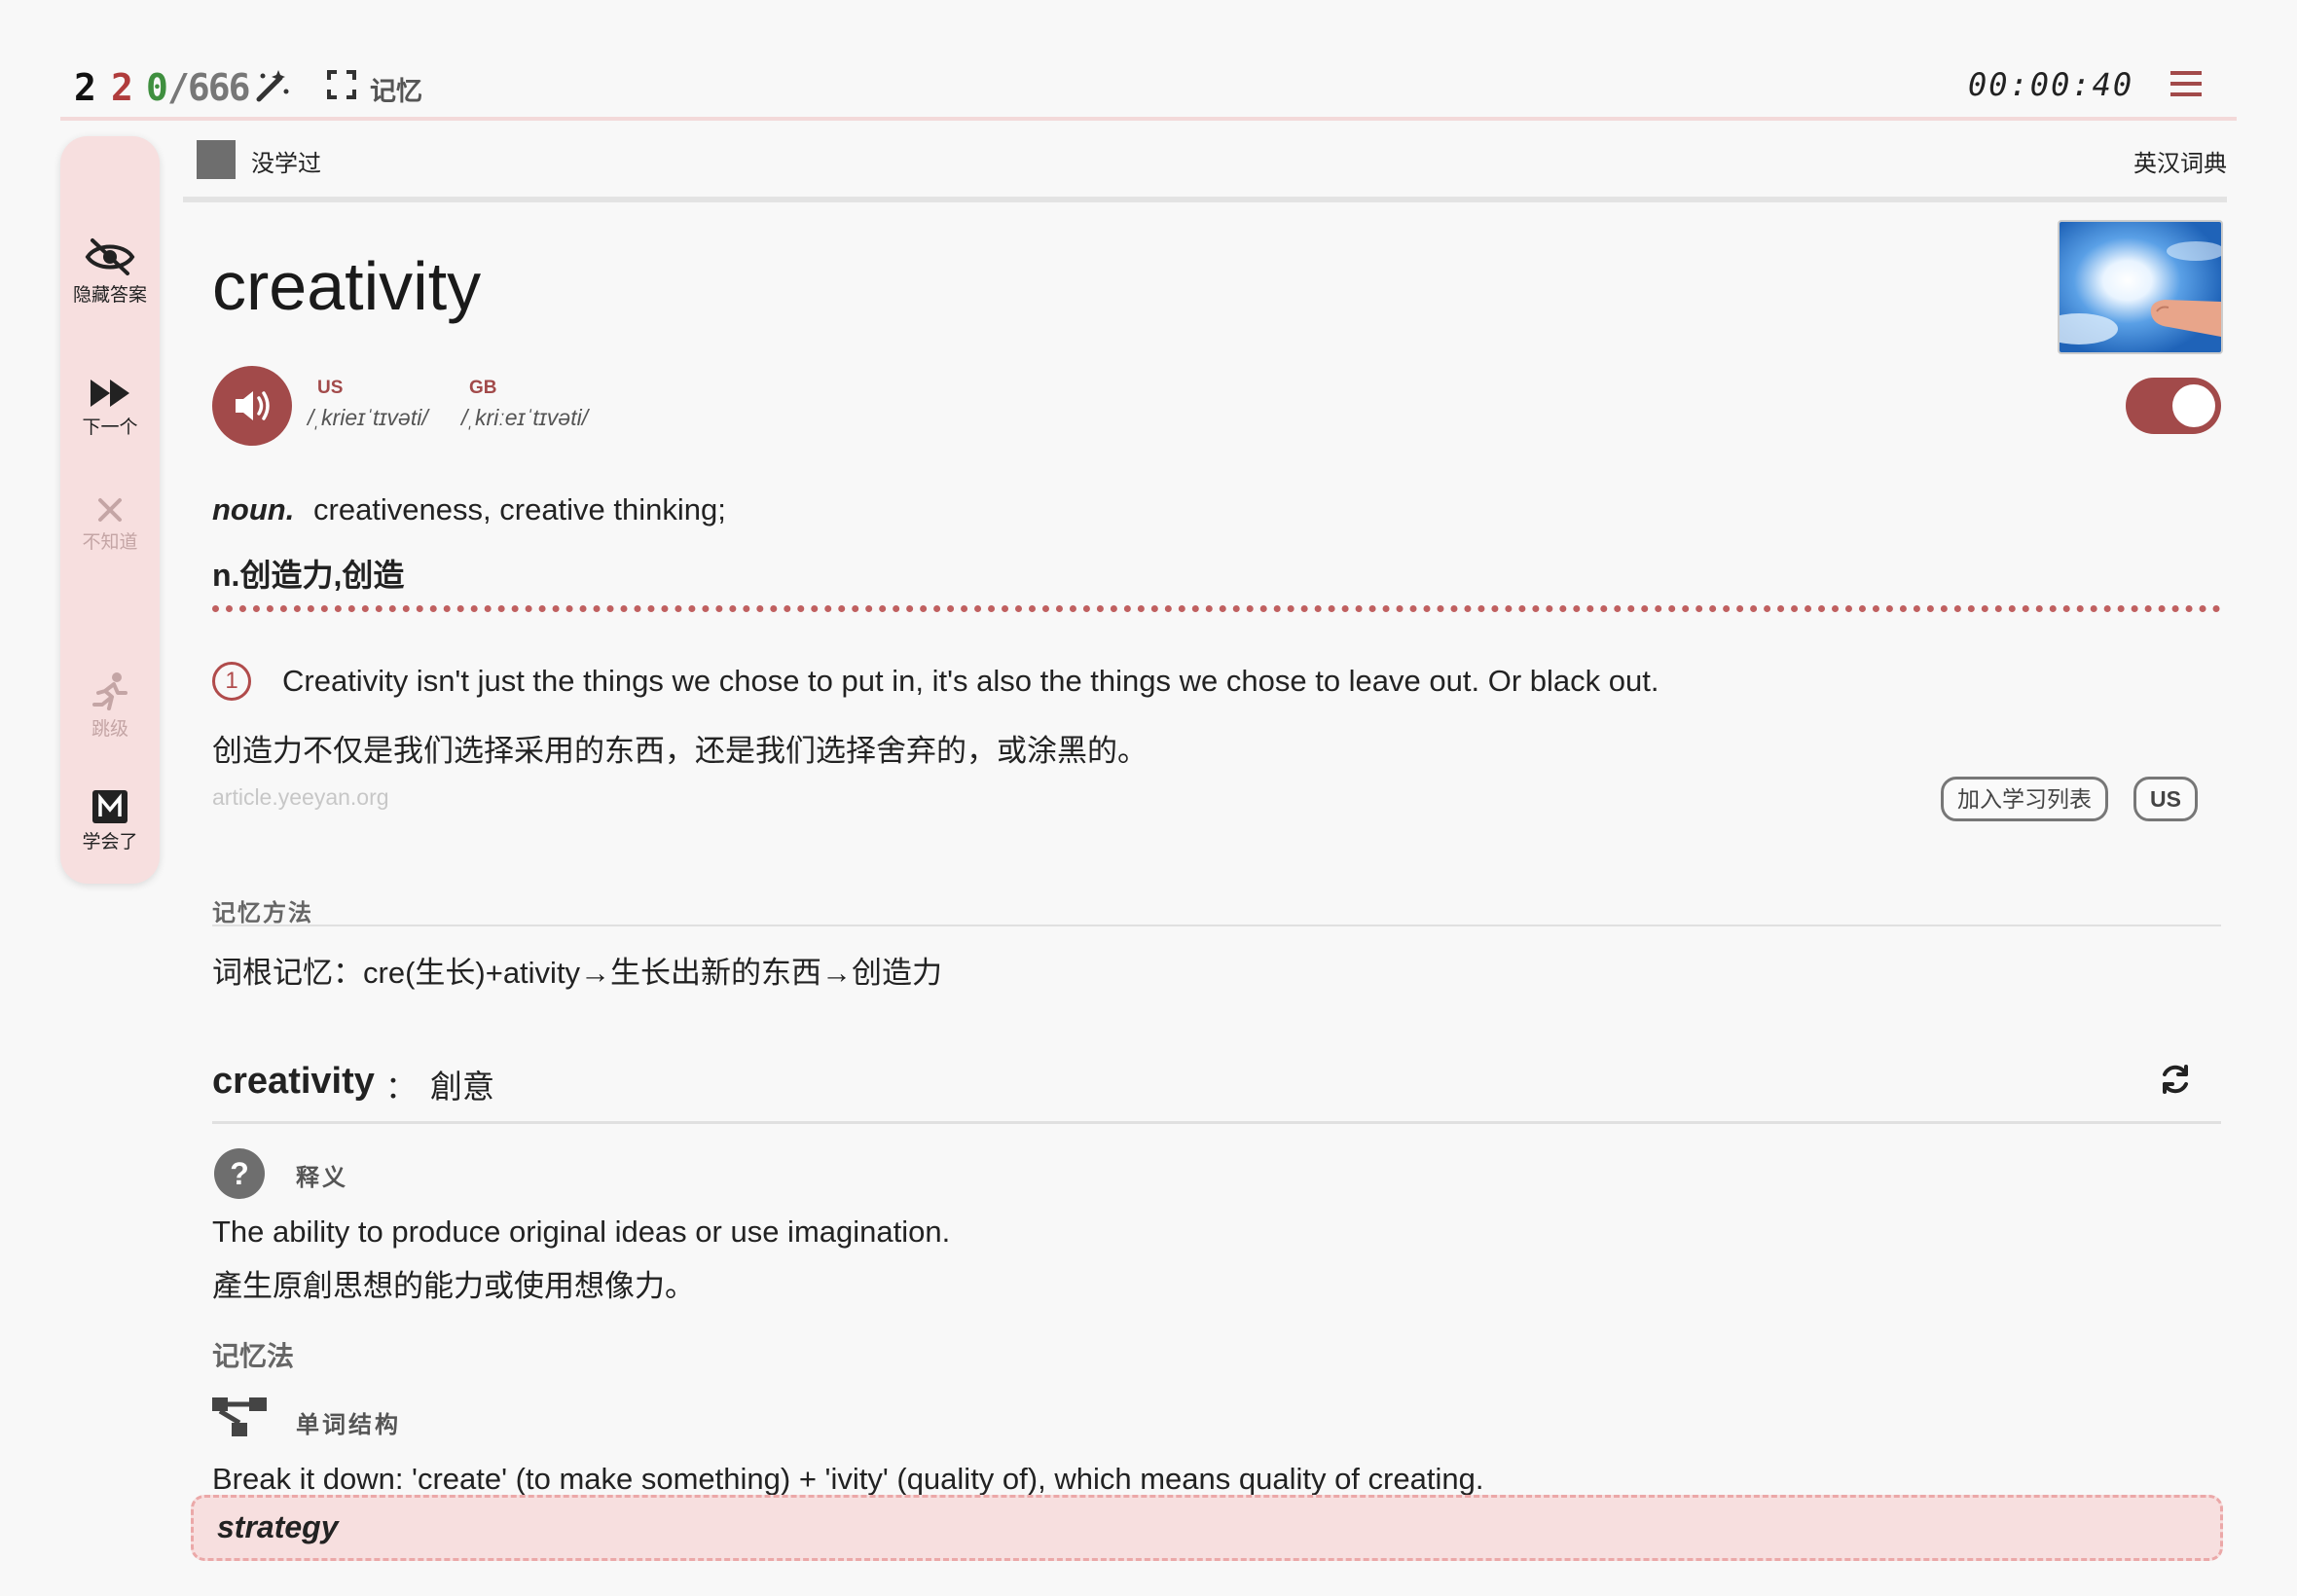 This screenshot has height=1596, width=2297. I want to click on magic-wand-icon, so click(272, 88).